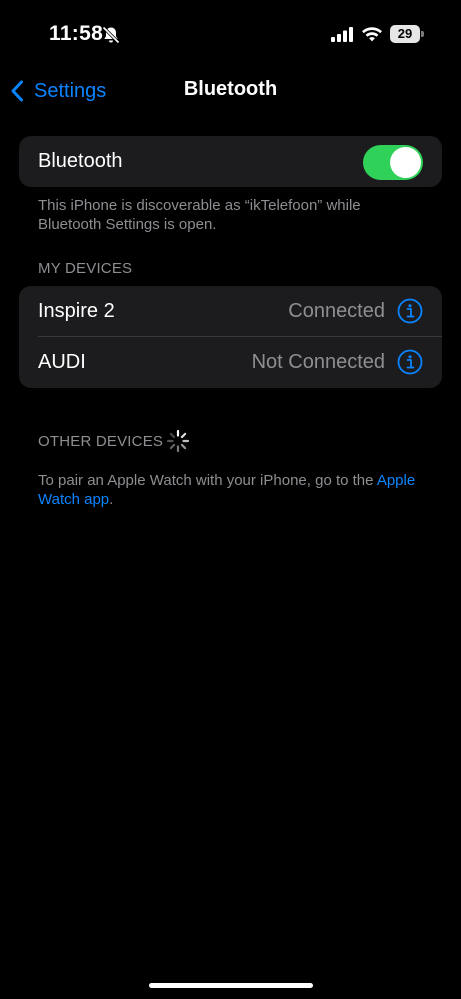 The image size is (461, 999). Describe the element at coordinates (231, 985) in the screenshot. I see `home-indicator` at that location.